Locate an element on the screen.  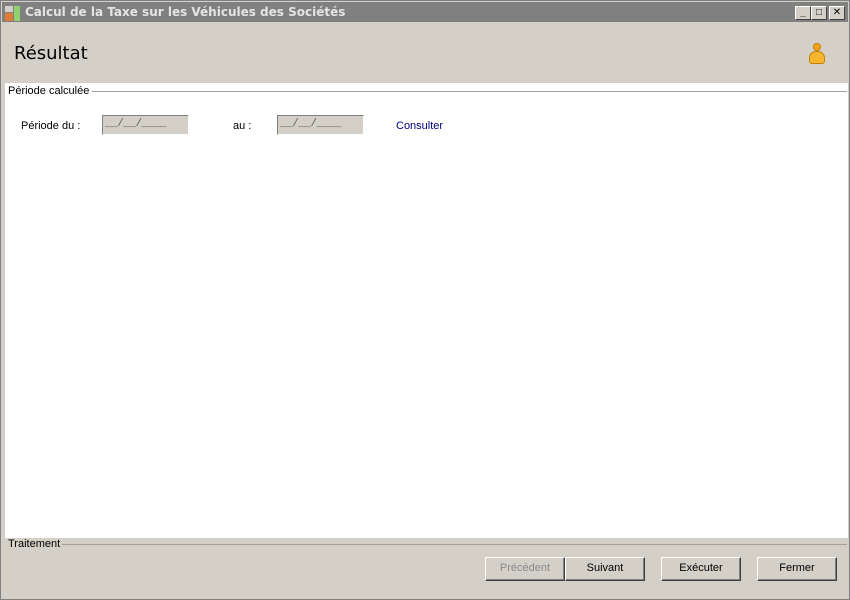
minimize-button: _ is located at coordinates (803, 13).